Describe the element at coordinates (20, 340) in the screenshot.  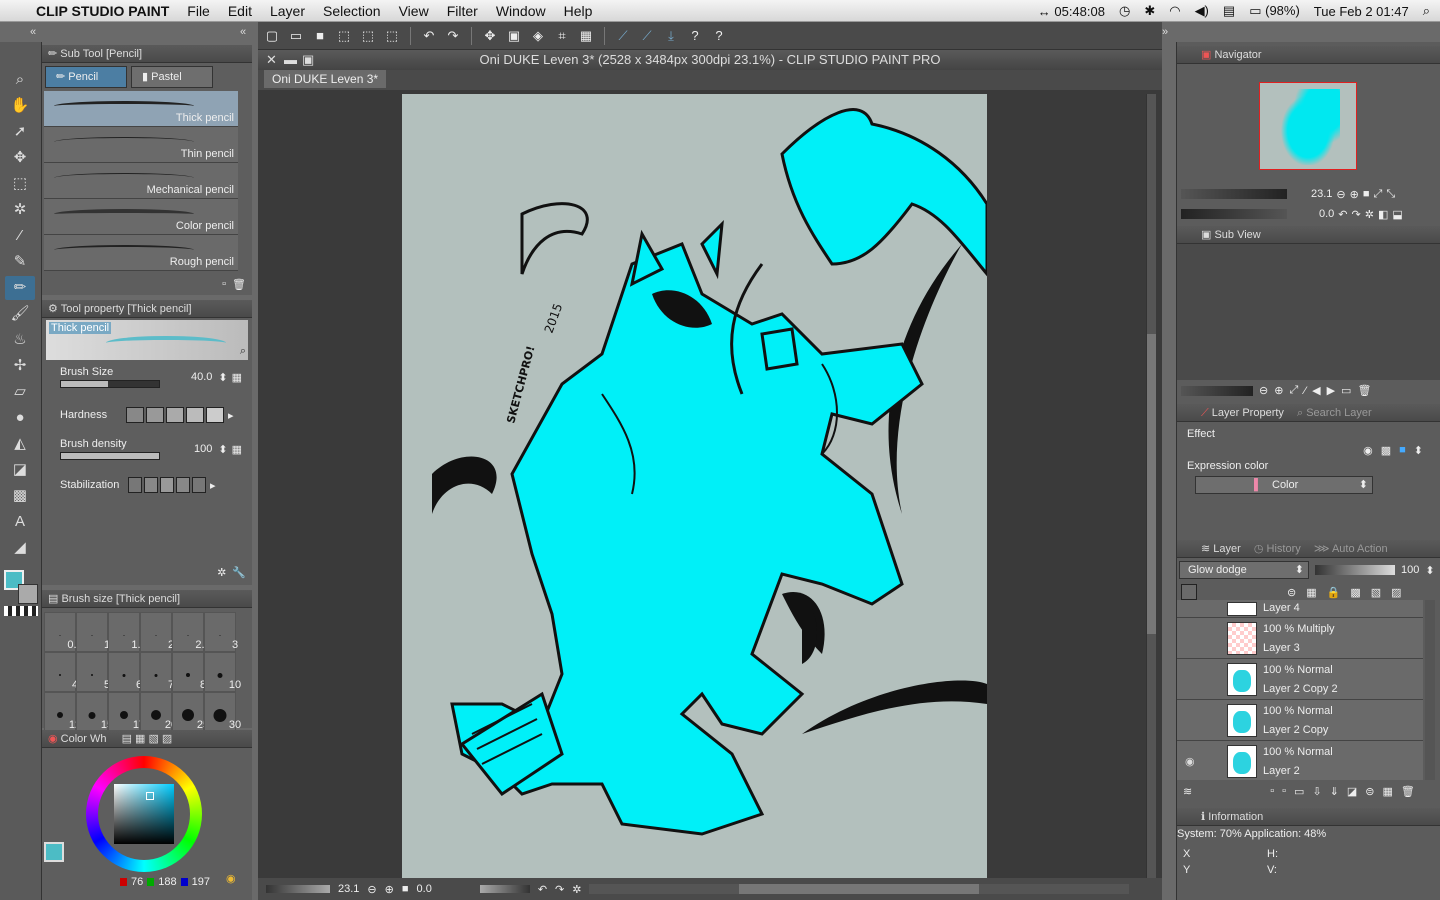
I see `airbrush-icon: ♨` at that location.